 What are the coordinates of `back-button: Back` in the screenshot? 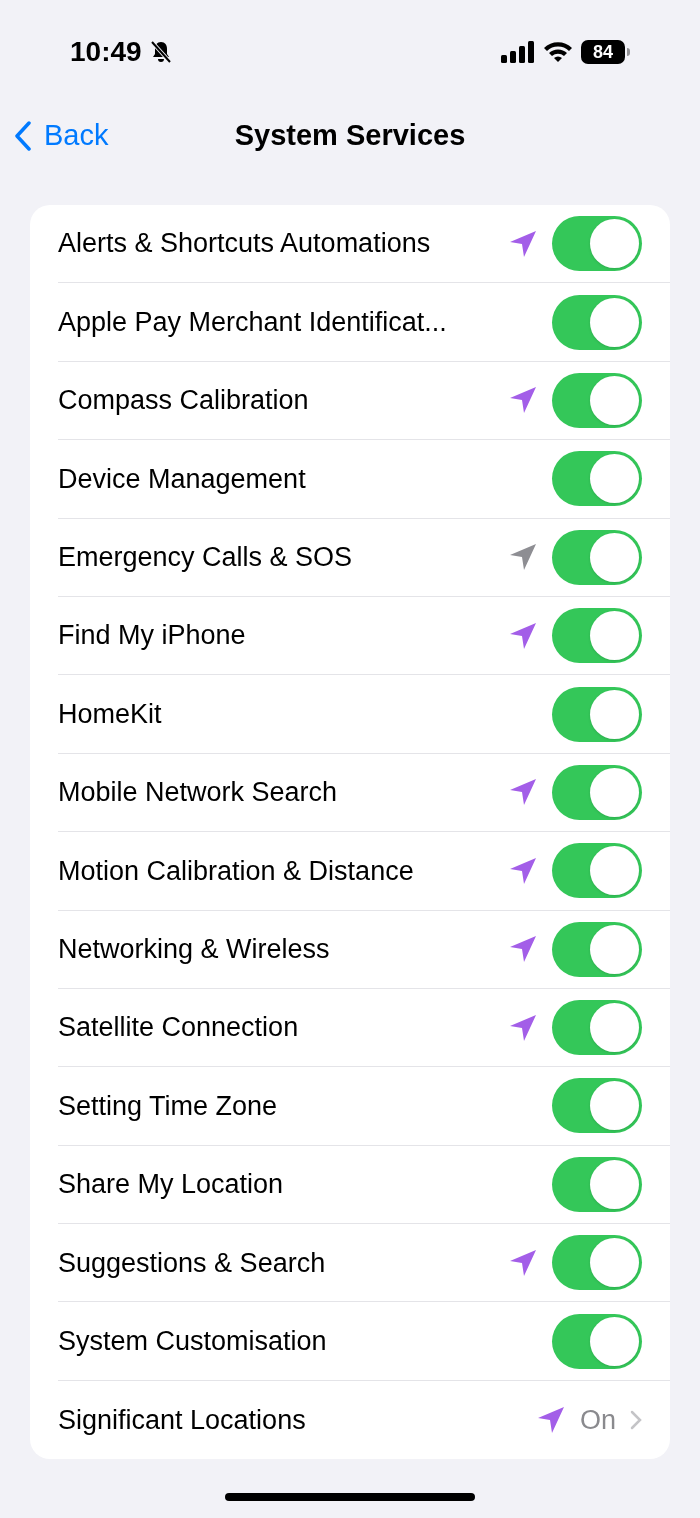 It's located at (61, 136).